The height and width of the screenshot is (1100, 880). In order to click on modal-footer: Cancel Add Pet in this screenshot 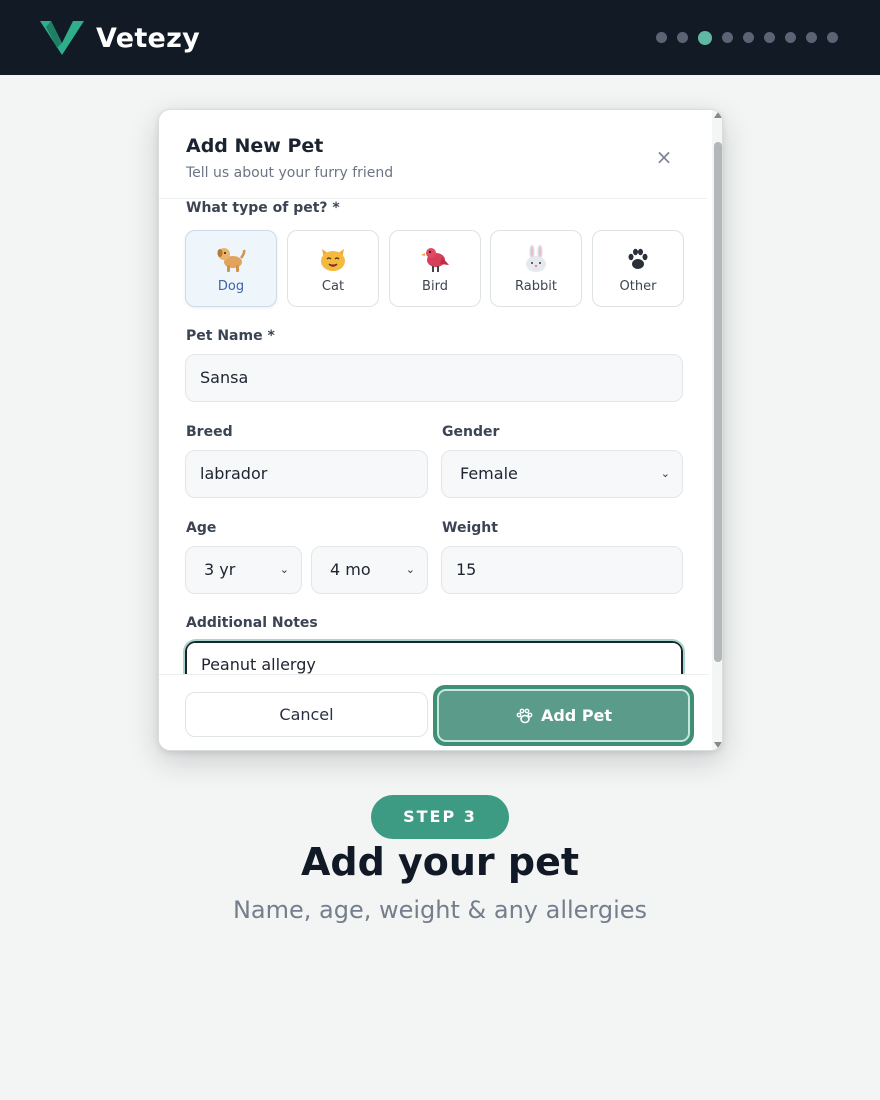, I will do `click(434, 712)`.